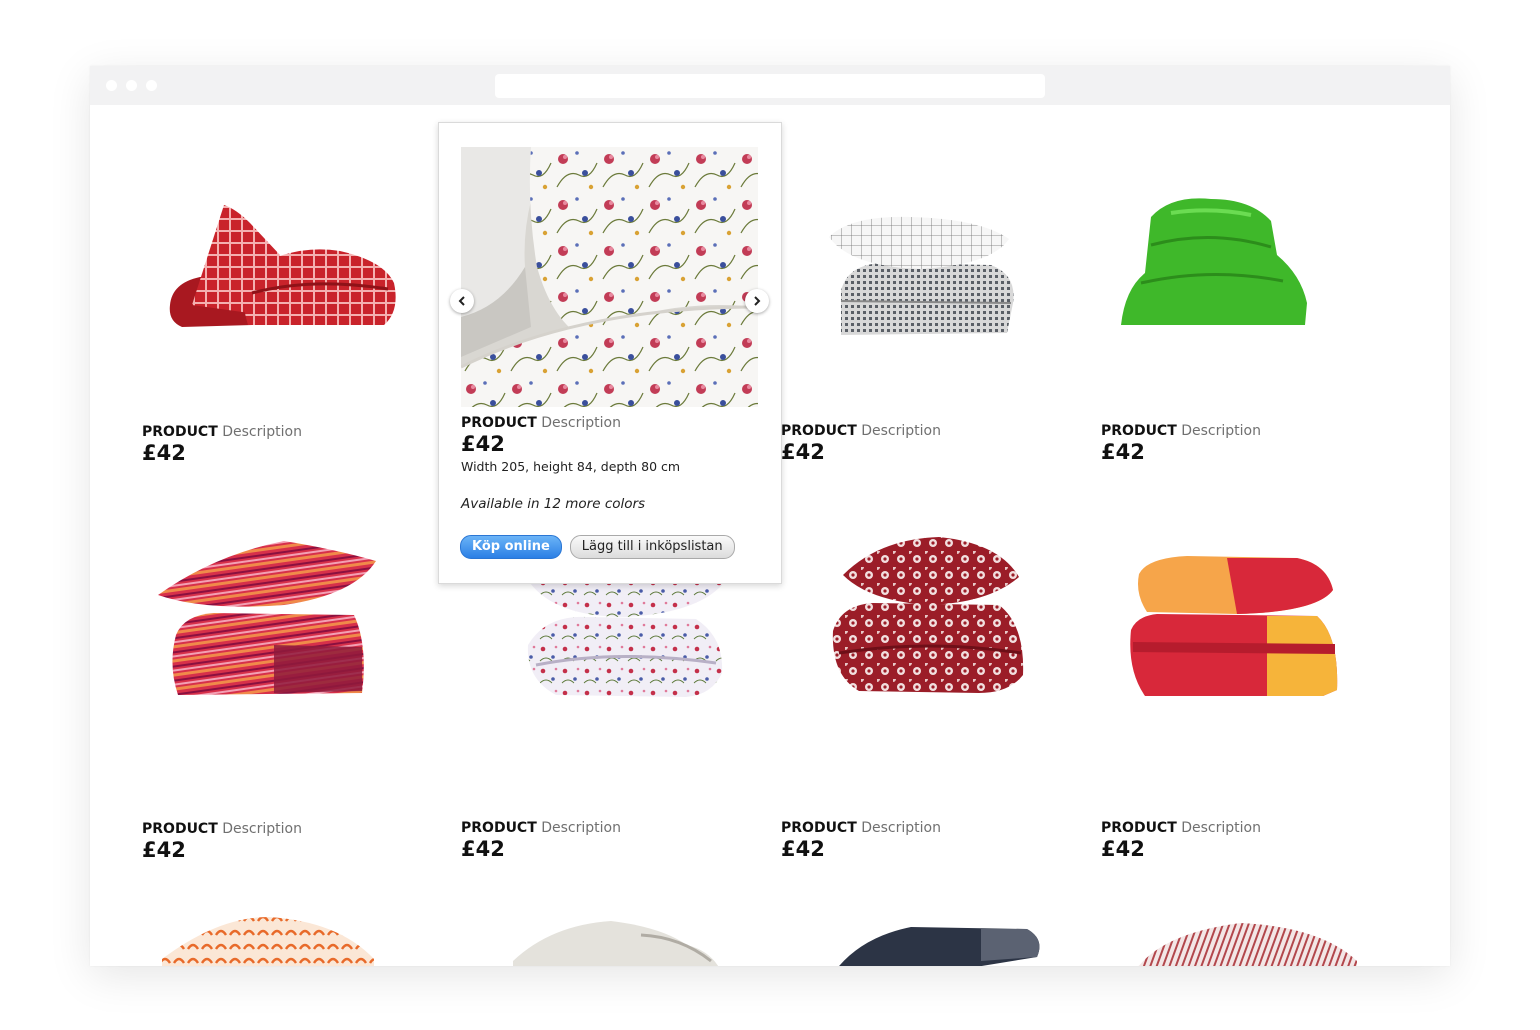  I want to click on white-check-bedding-image, so click(921, 275).